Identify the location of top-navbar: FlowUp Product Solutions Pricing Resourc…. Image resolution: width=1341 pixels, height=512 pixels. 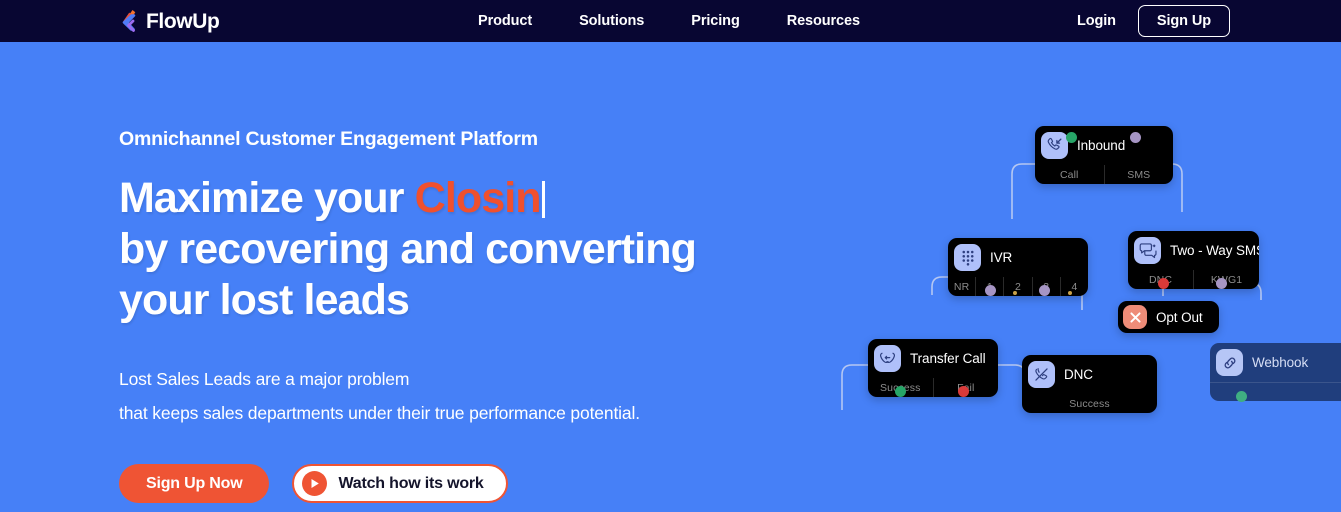
(670, 21).